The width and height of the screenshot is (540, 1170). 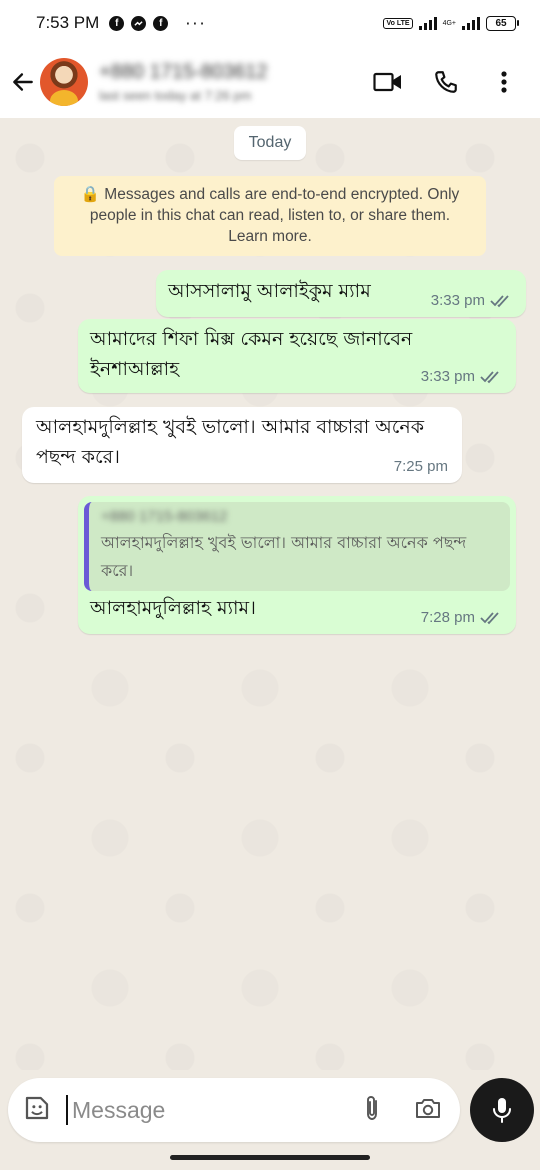 What do you see at coordinates (196, 23) in the screenshot?
I see `overflow-indicator: ···` at bounding box center [196, 23].